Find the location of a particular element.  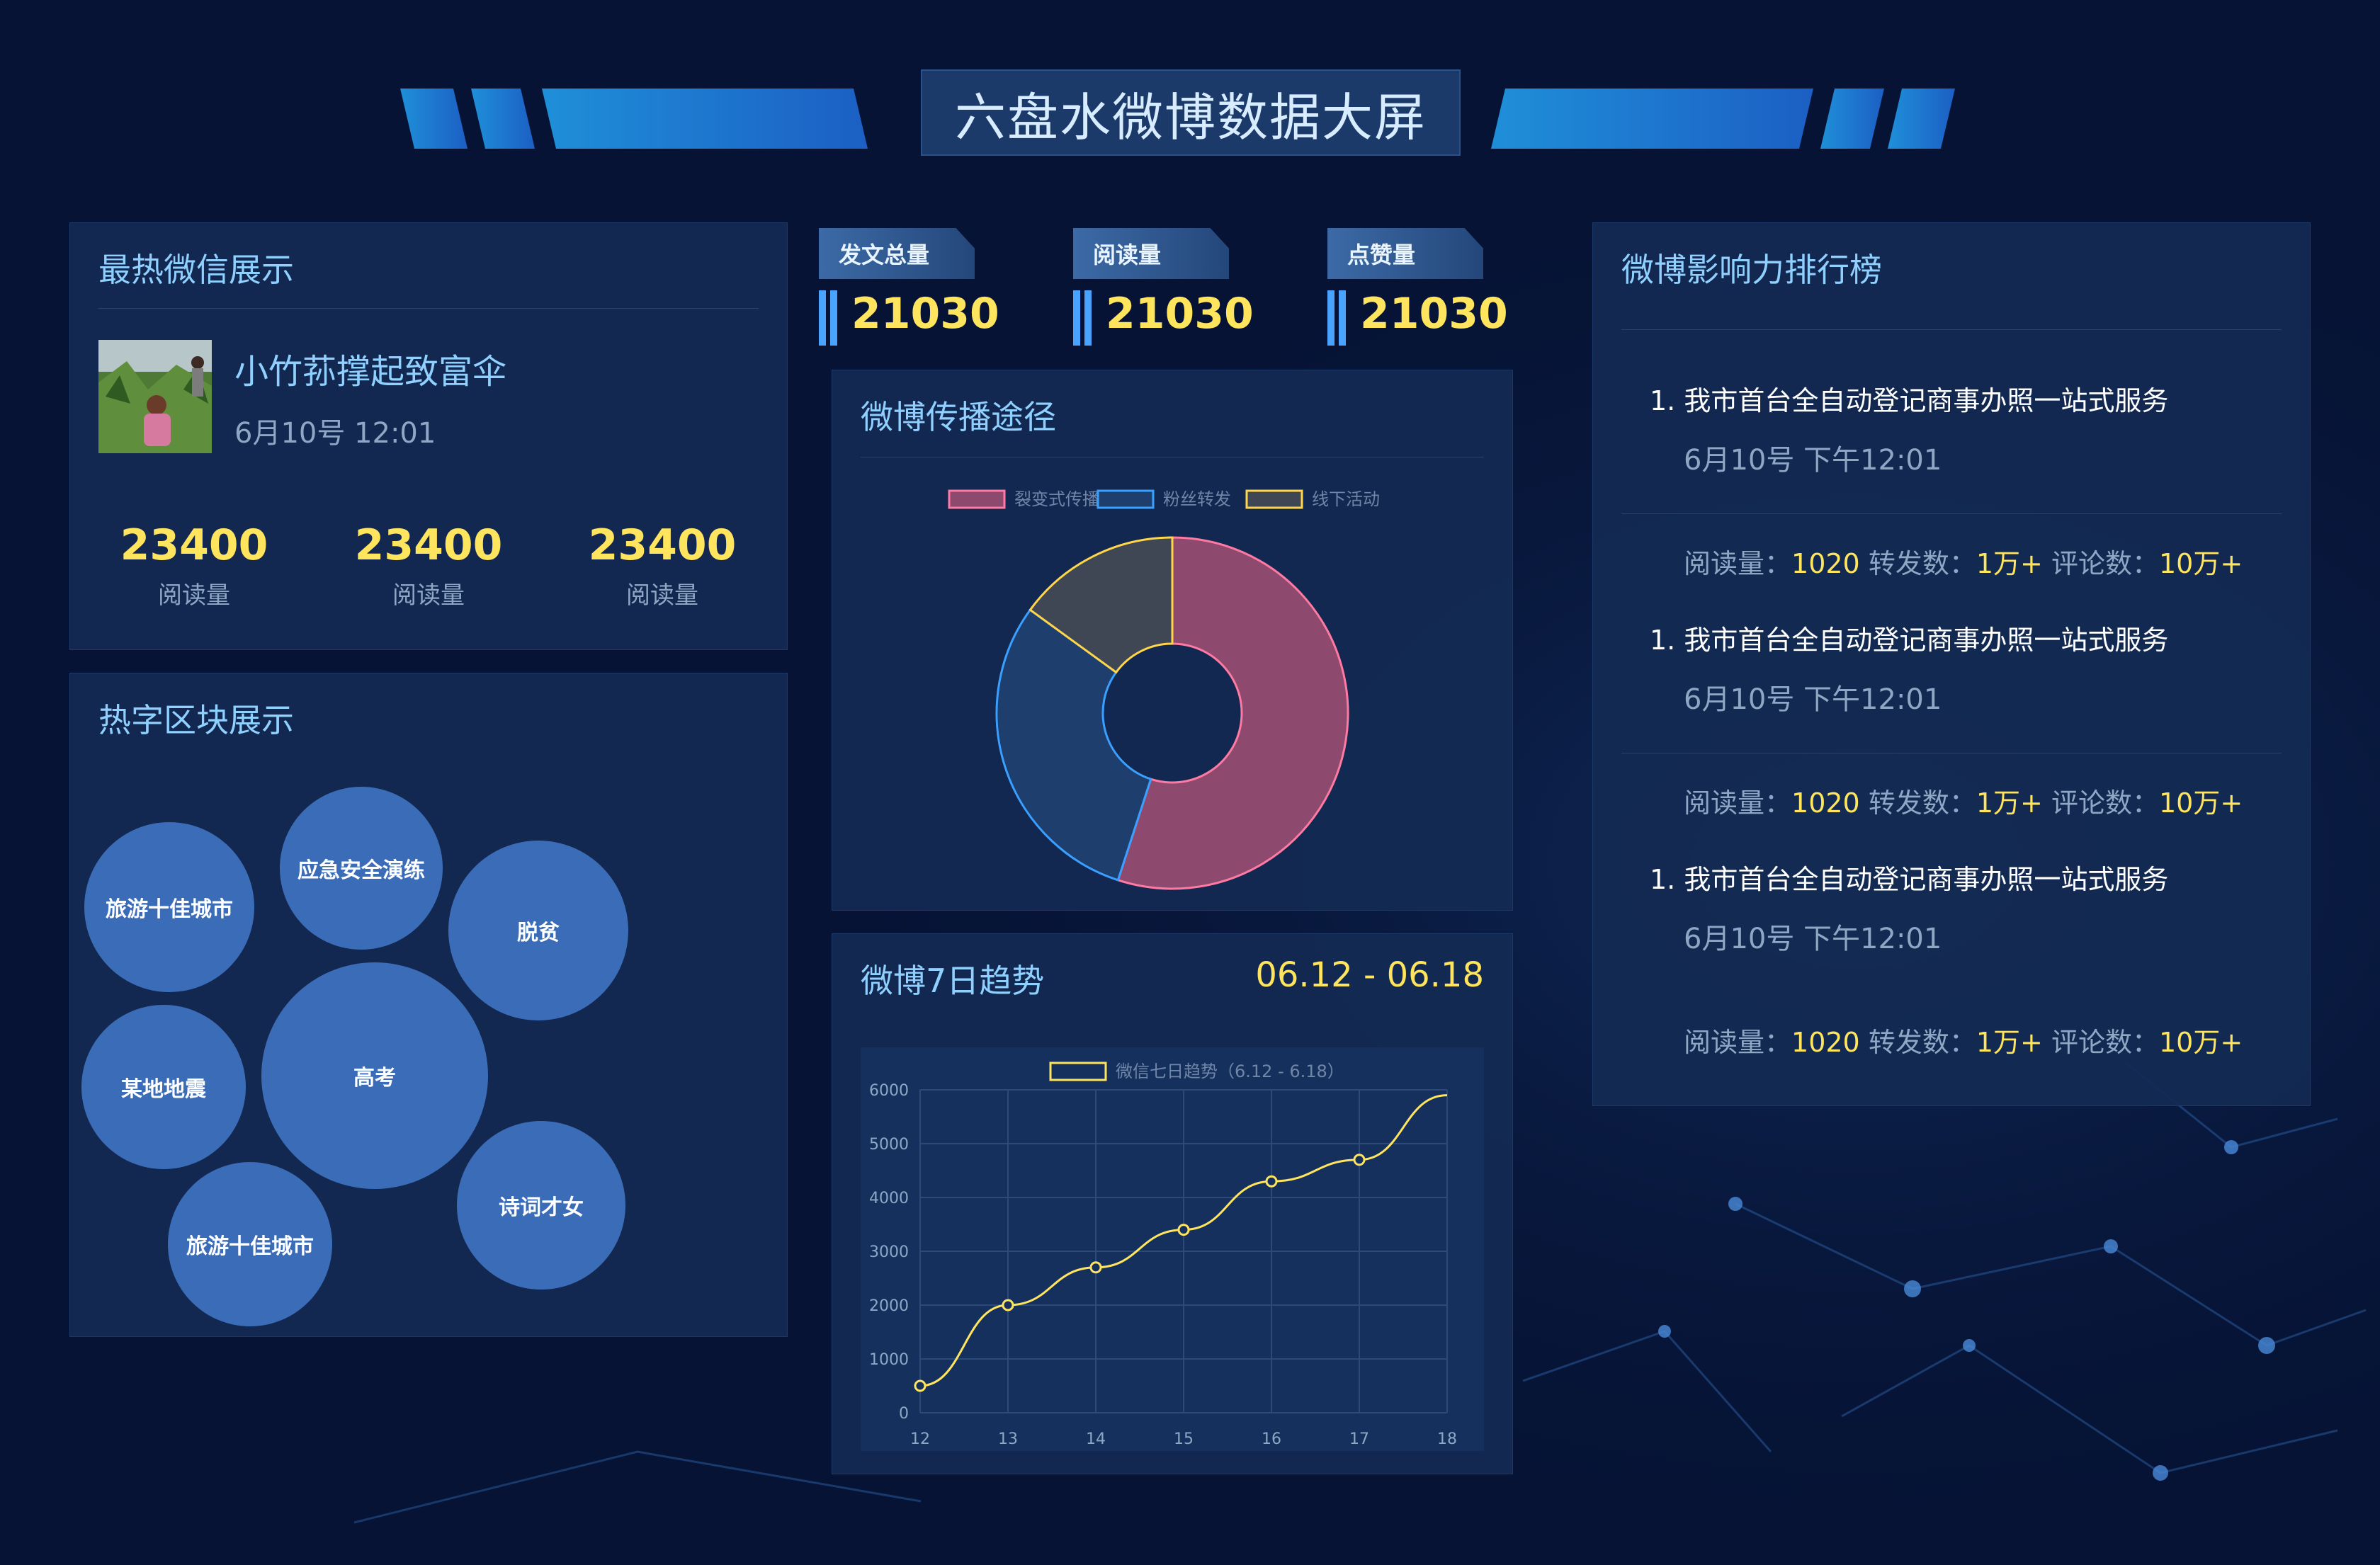

y-tick-label: 5000 is located at coordinates (889, 1145).